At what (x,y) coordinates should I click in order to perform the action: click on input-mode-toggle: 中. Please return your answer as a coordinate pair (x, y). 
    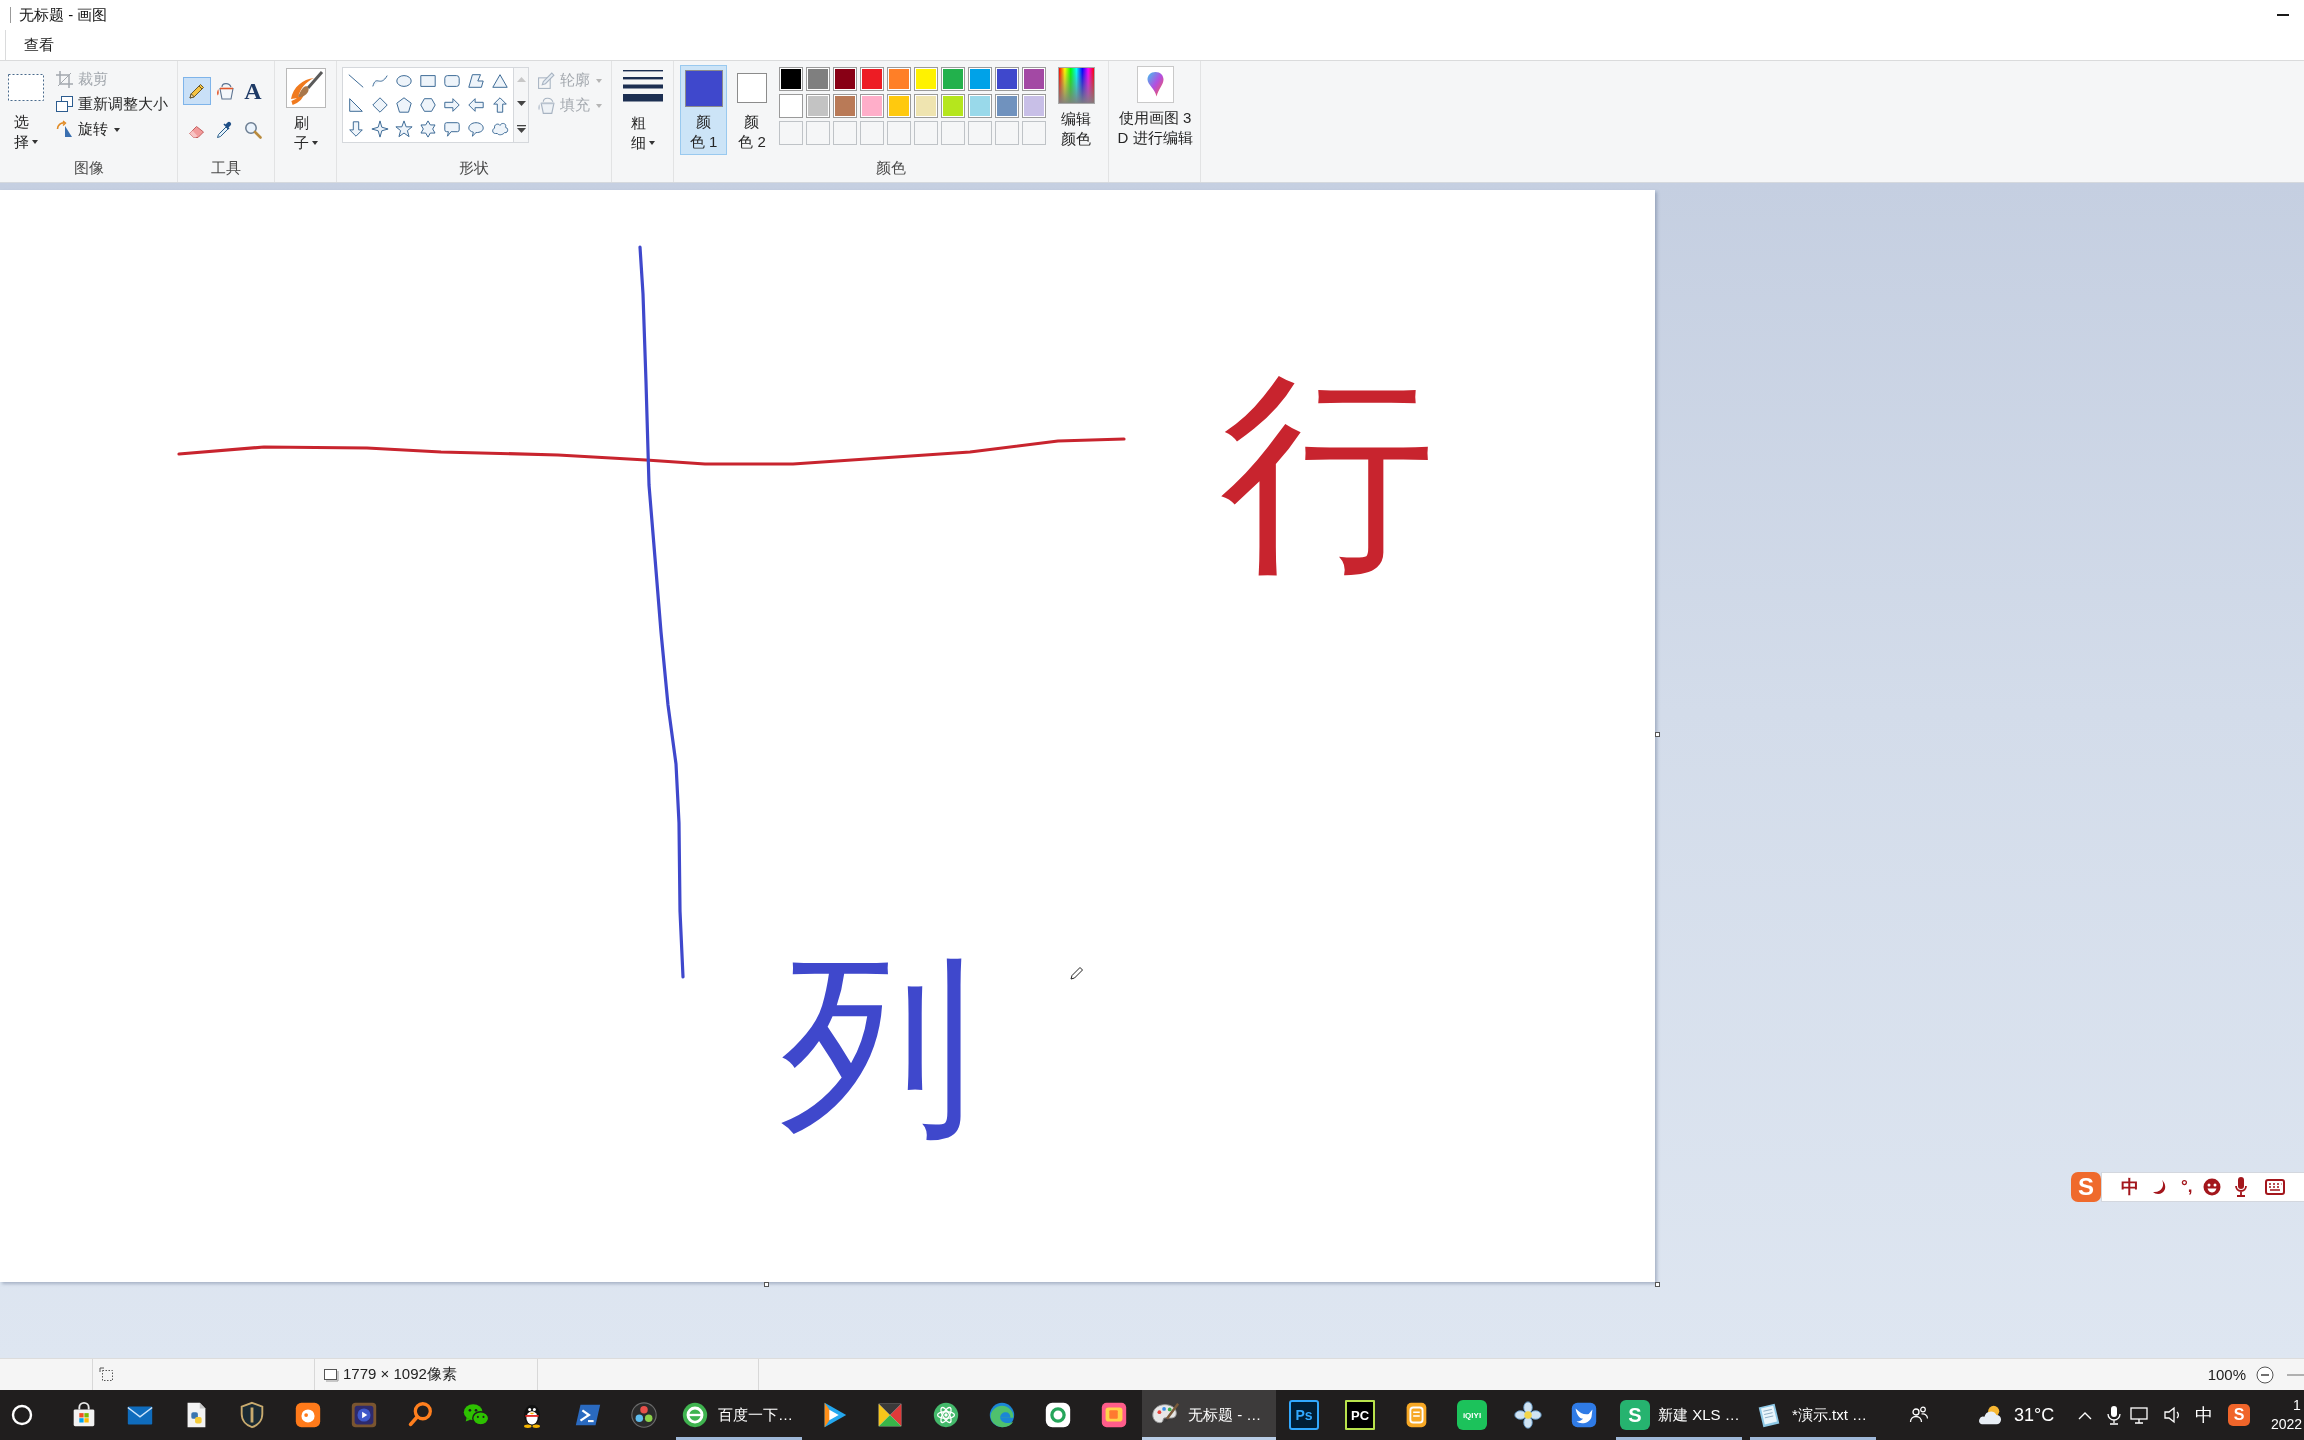
    Looking at the image, I should click on (2130, 1187).